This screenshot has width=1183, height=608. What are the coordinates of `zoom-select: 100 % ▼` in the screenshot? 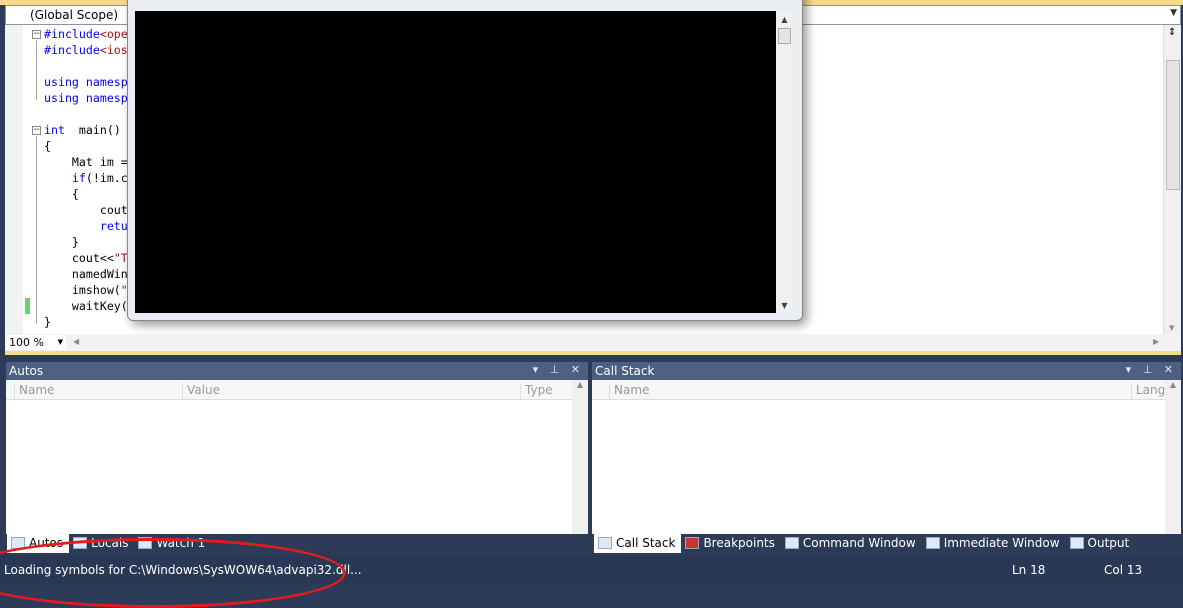 It's located at (36, 342).